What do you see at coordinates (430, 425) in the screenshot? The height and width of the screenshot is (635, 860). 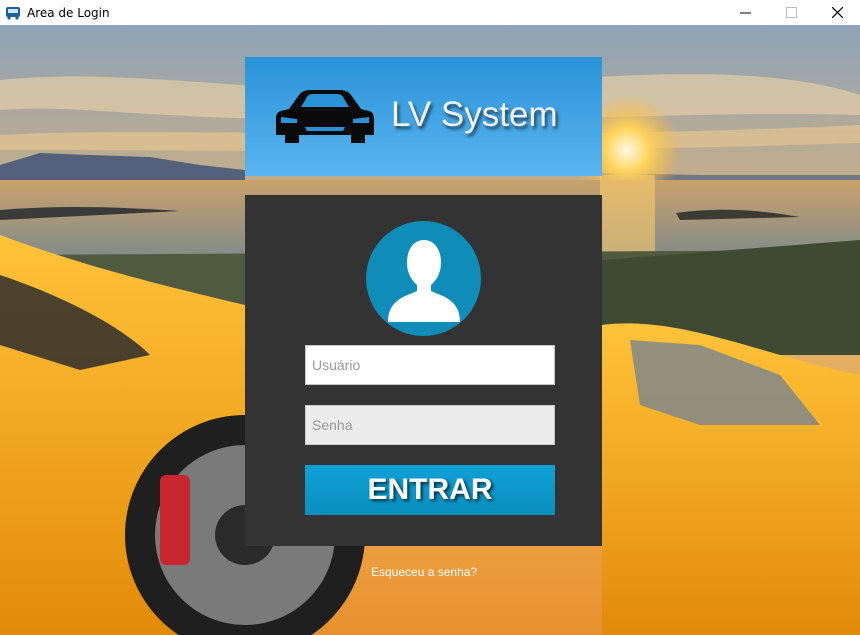 I see `password-input` at bounding box center [430, 425].